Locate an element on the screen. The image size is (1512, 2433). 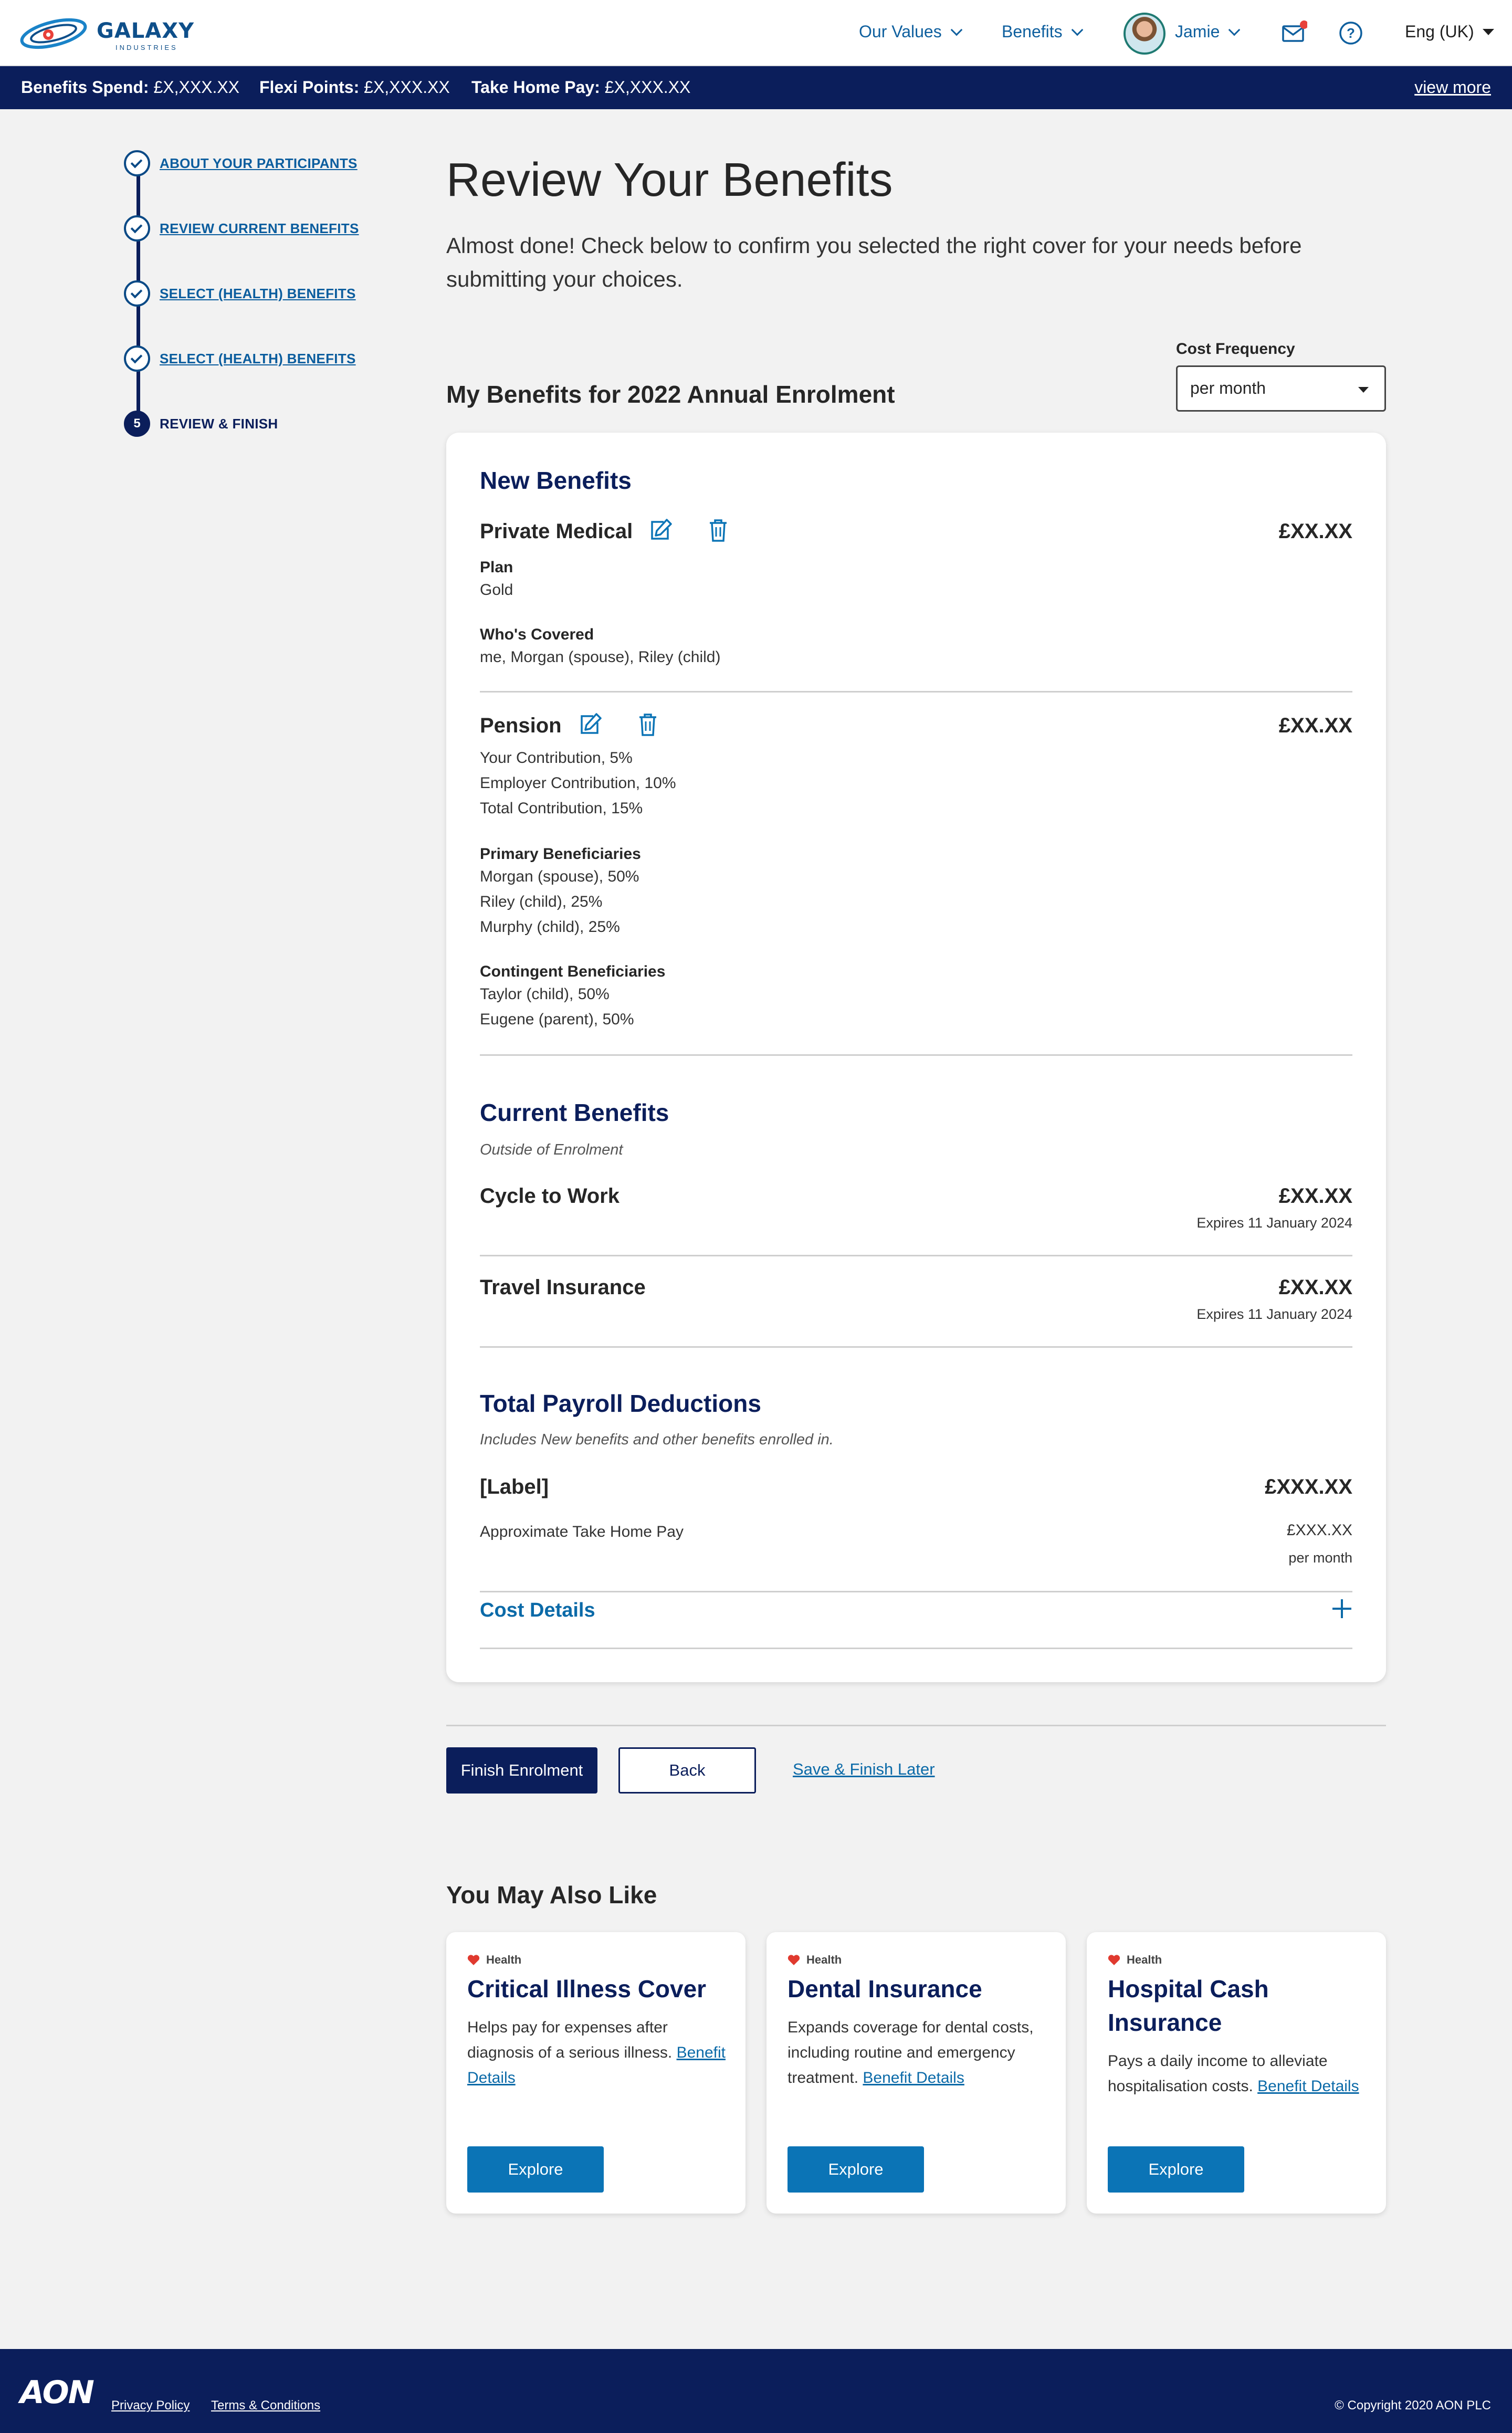
recommendation-title: Dental Insurance is located at coordinates (885, 1988).